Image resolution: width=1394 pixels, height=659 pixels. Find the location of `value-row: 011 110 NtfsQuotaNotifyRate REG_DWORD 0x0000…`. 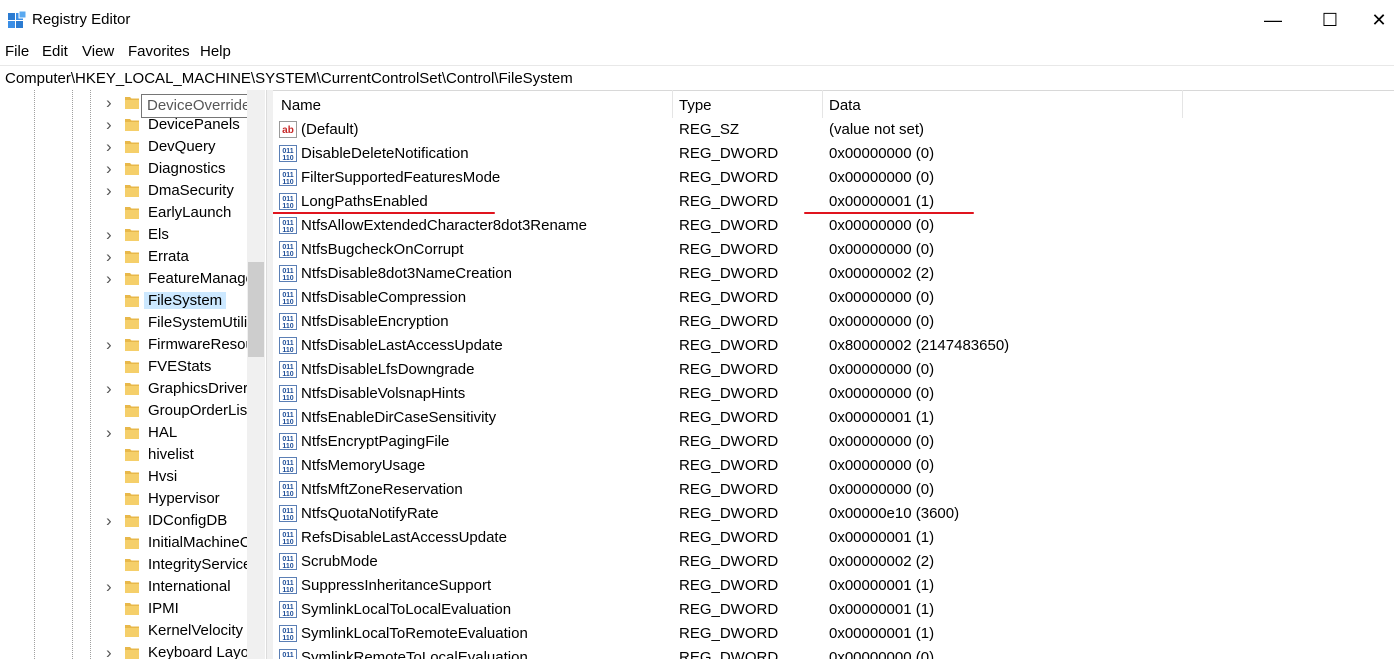

value-row: 011 110 NtfsQuotaNotifyRate REG_DWORD 0x0000… is located at coordinates (833, 514).